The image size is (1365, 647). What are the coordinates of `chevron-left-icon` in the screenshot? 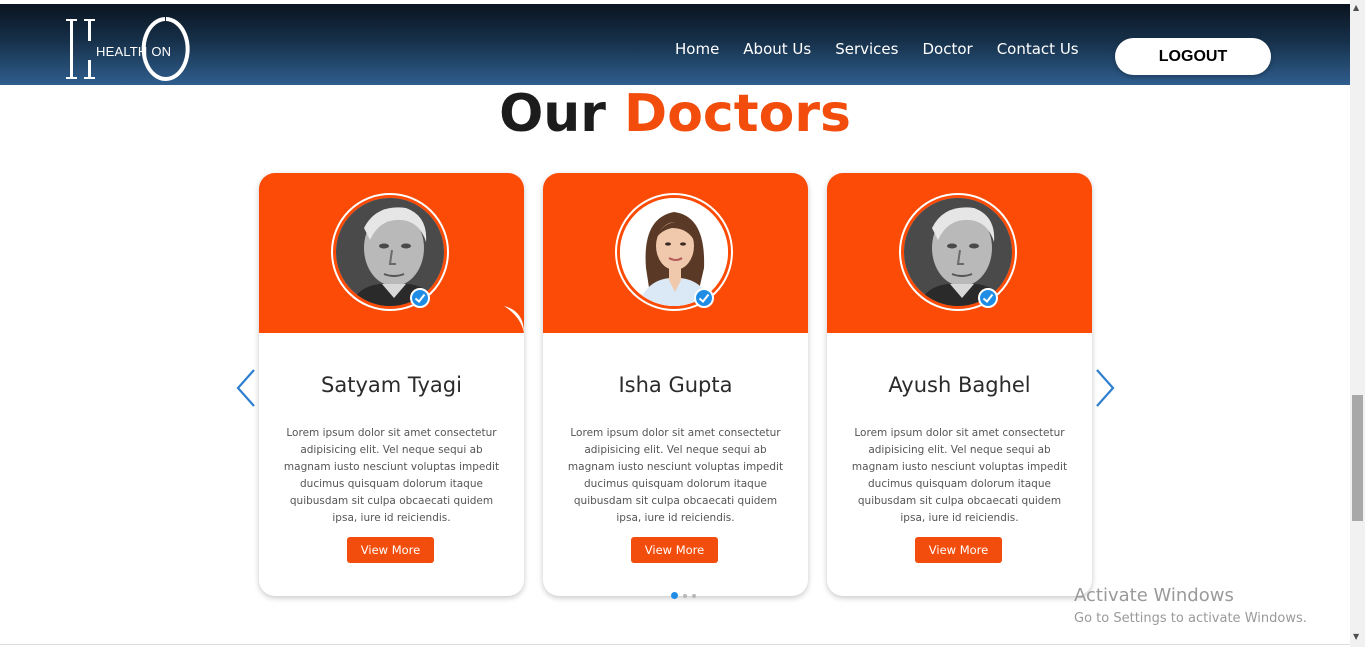 It's located at (245, 388).